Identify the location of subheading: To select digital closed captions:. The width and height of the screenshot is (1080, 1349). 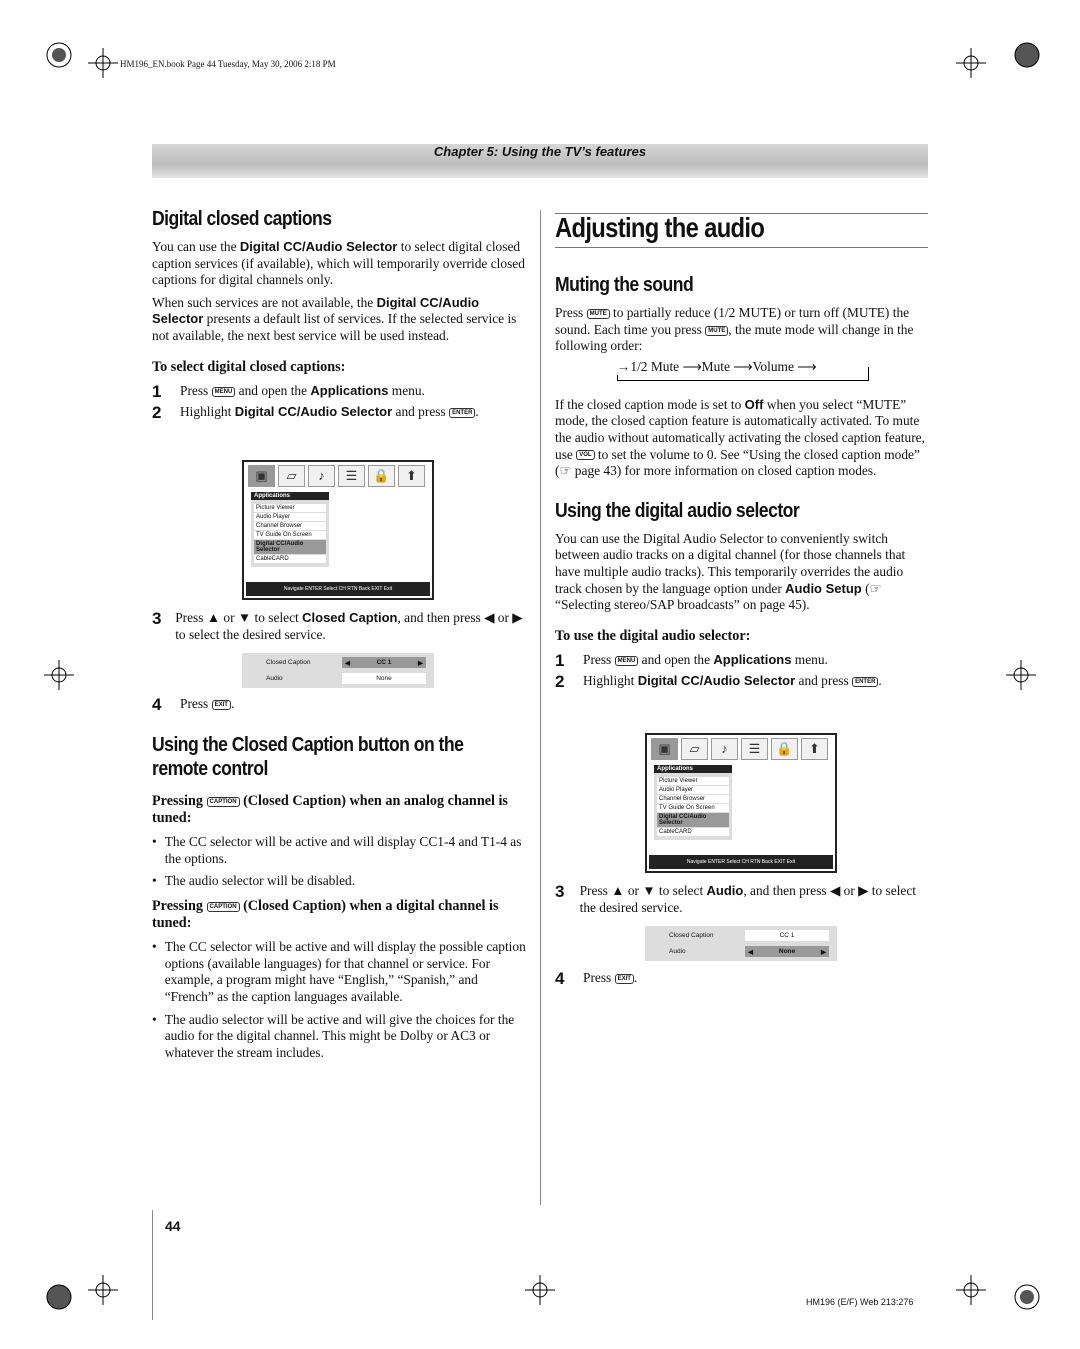
(249, 366).